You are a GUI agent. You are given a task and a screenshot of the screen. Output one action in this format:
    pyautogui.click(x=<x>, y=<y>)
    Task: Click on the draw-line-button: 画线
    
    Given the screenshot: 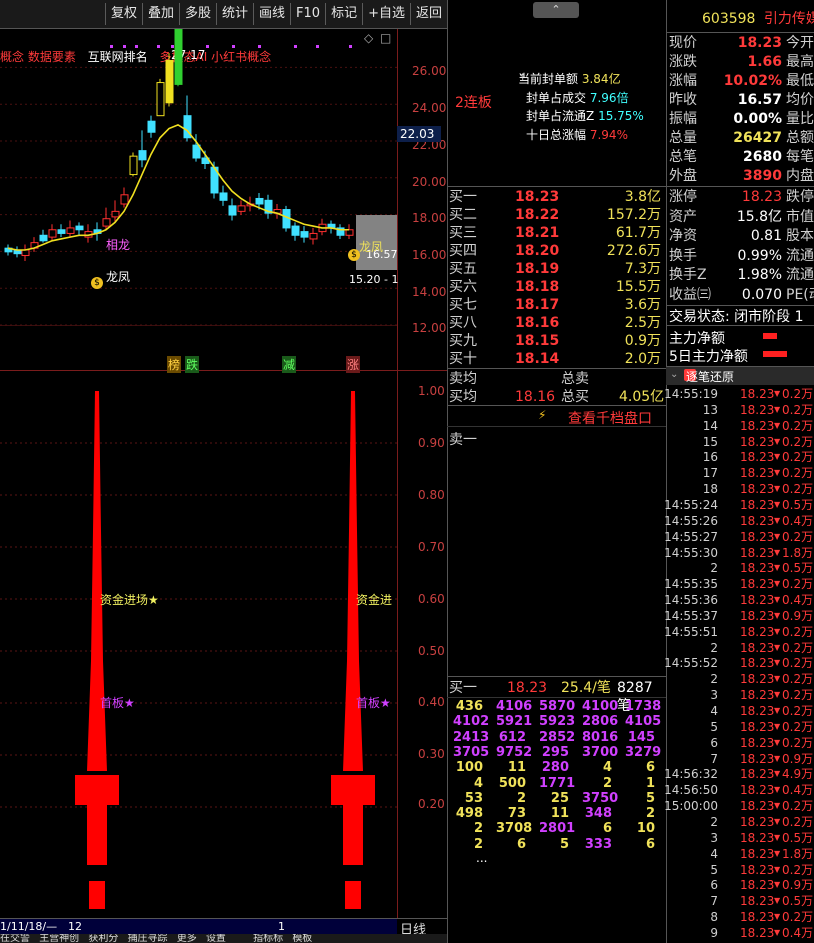 What is the action you would take?
    pyautogui.click(x=271, y=14)
    